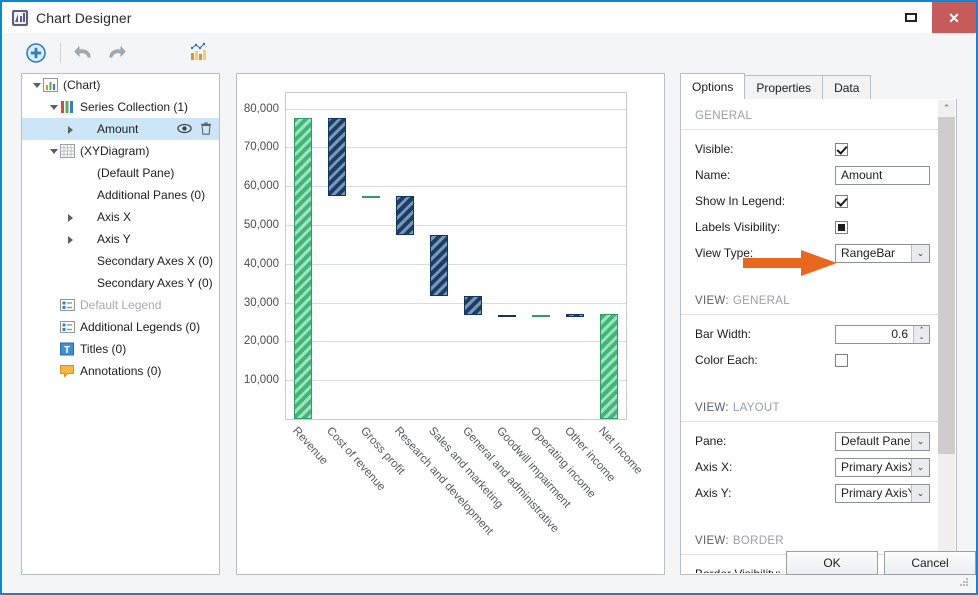 This screenshot has height=595, width=978. What do you see at coordinates (114, 239) in the screenshot?
I see `tree-item-label: Axis Y` at bounding box center [114, 239].